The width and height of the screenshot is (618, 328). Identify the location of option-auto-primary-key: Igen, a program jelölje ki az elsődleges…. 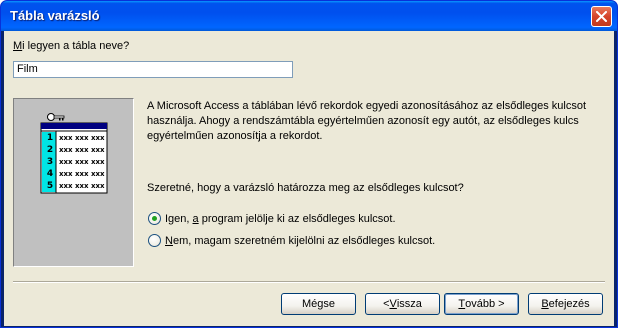
(272, 218).